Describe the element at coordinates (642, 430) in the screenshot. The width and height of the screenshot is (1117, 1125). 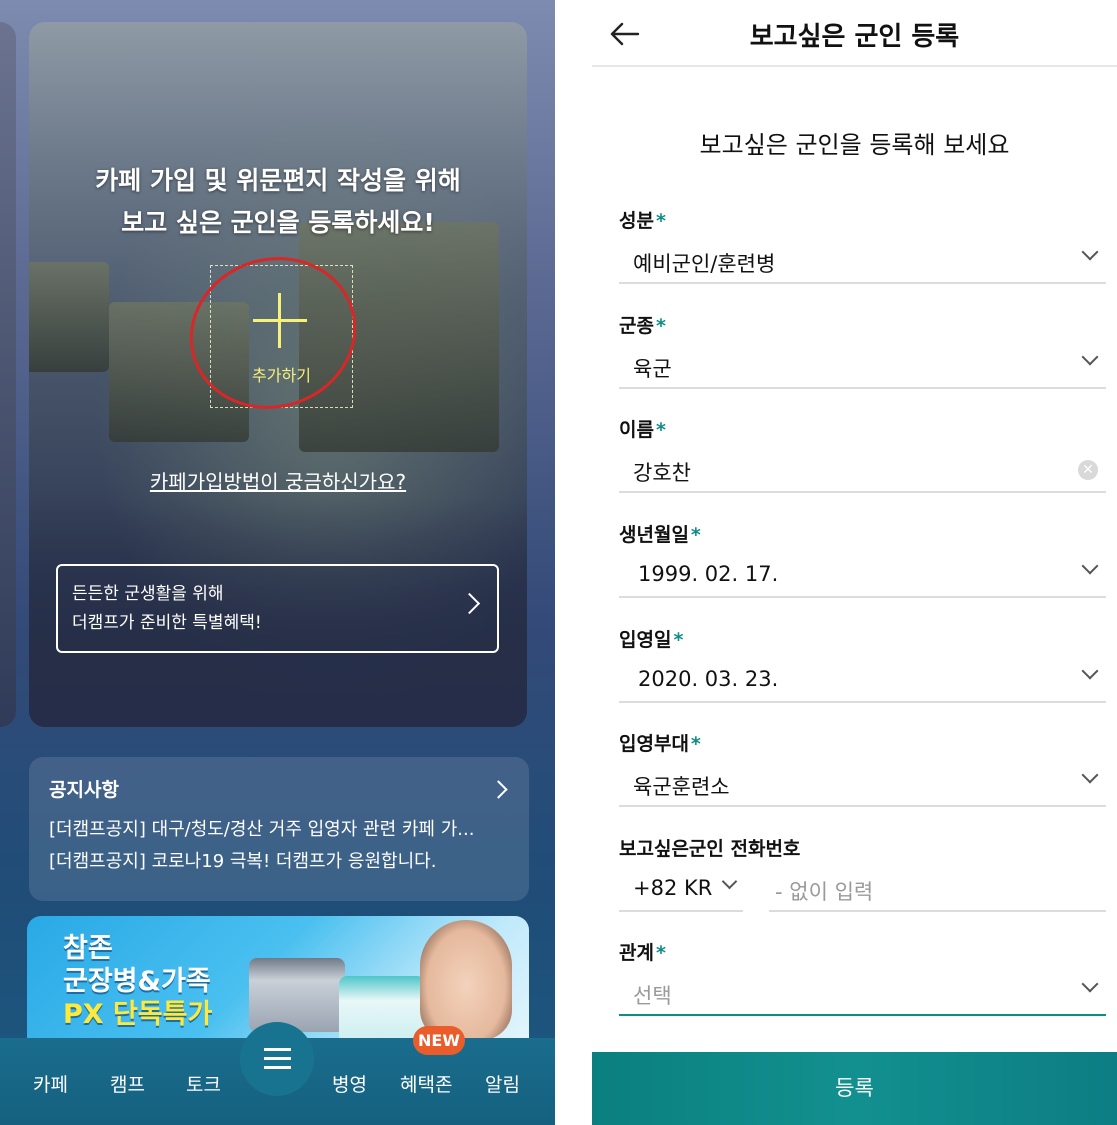
I see `field-label: 이름 *` at that location.